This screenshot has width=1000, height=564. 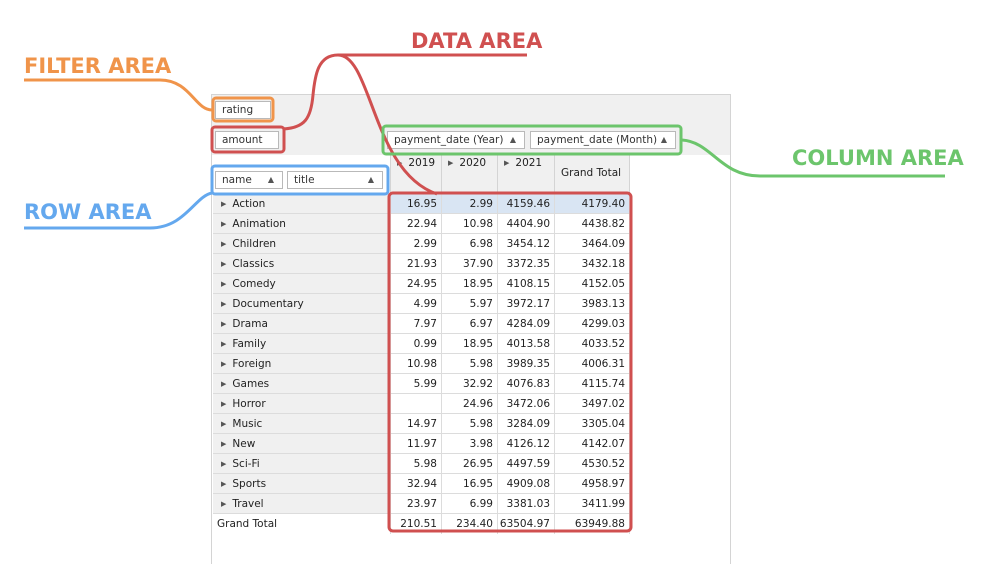 I want to click on grand-total-cell: 234.40, so click(x=469, y=524).